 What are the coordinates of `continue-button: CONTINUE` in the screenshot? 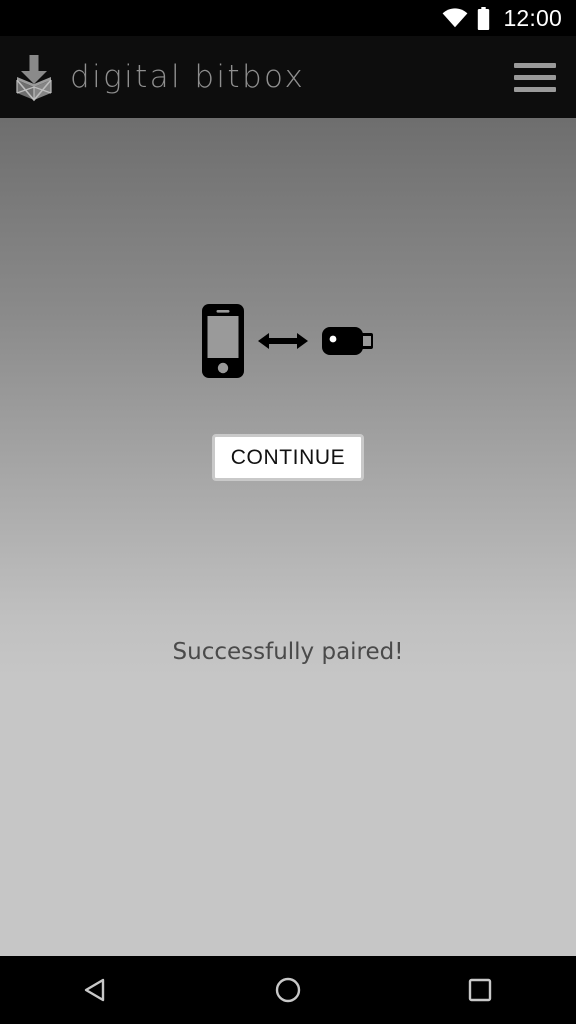 It's located at (288, 457).